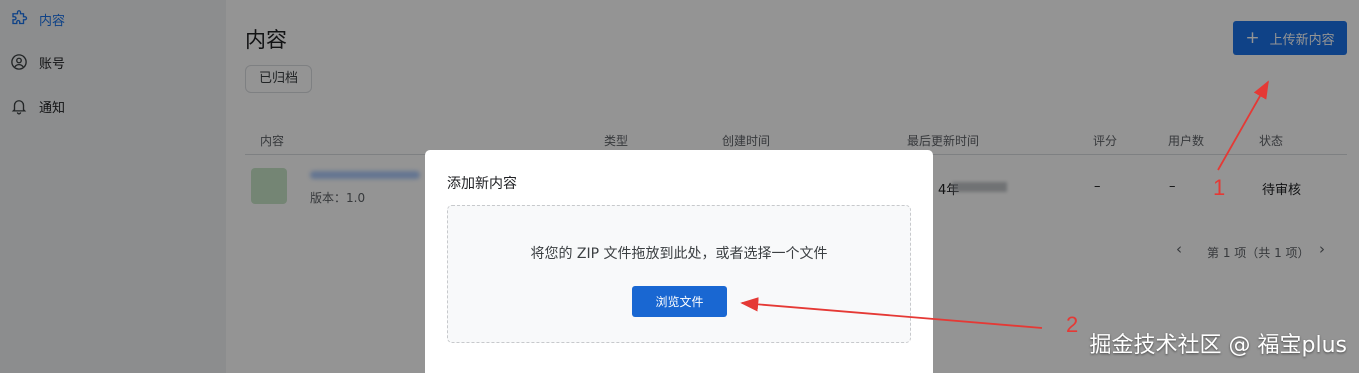 Image resolution: width=1359 pixels, height=373 pixels. I want to click on annotation-label-1: 1, so click(1219, 187).